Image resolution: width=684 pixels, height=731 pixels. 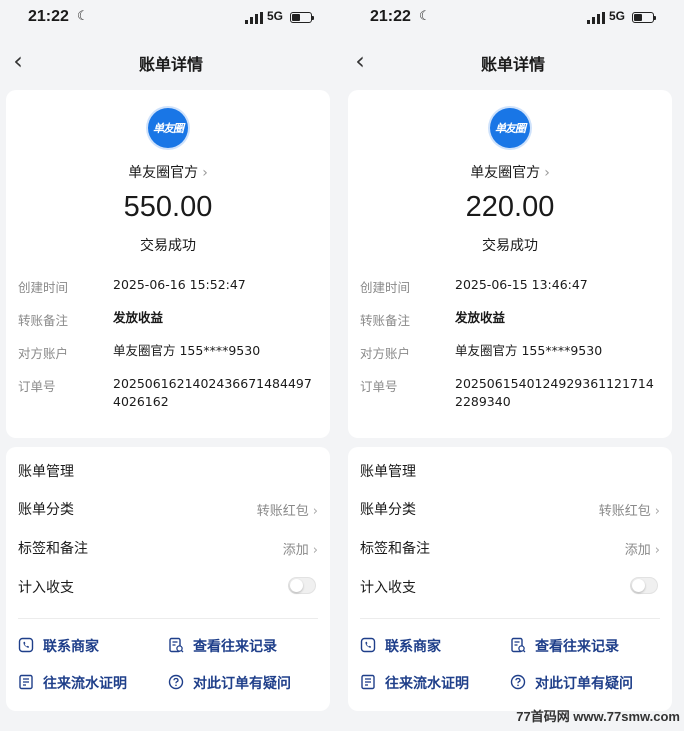 I want to click on order-number-value: 2025061540124929361121714 2289340, so click(x=554, y=392).